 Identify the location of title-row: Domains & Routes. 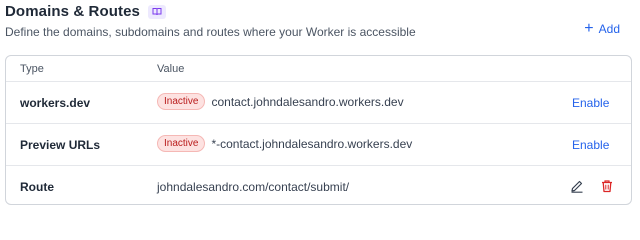
(85, 11).